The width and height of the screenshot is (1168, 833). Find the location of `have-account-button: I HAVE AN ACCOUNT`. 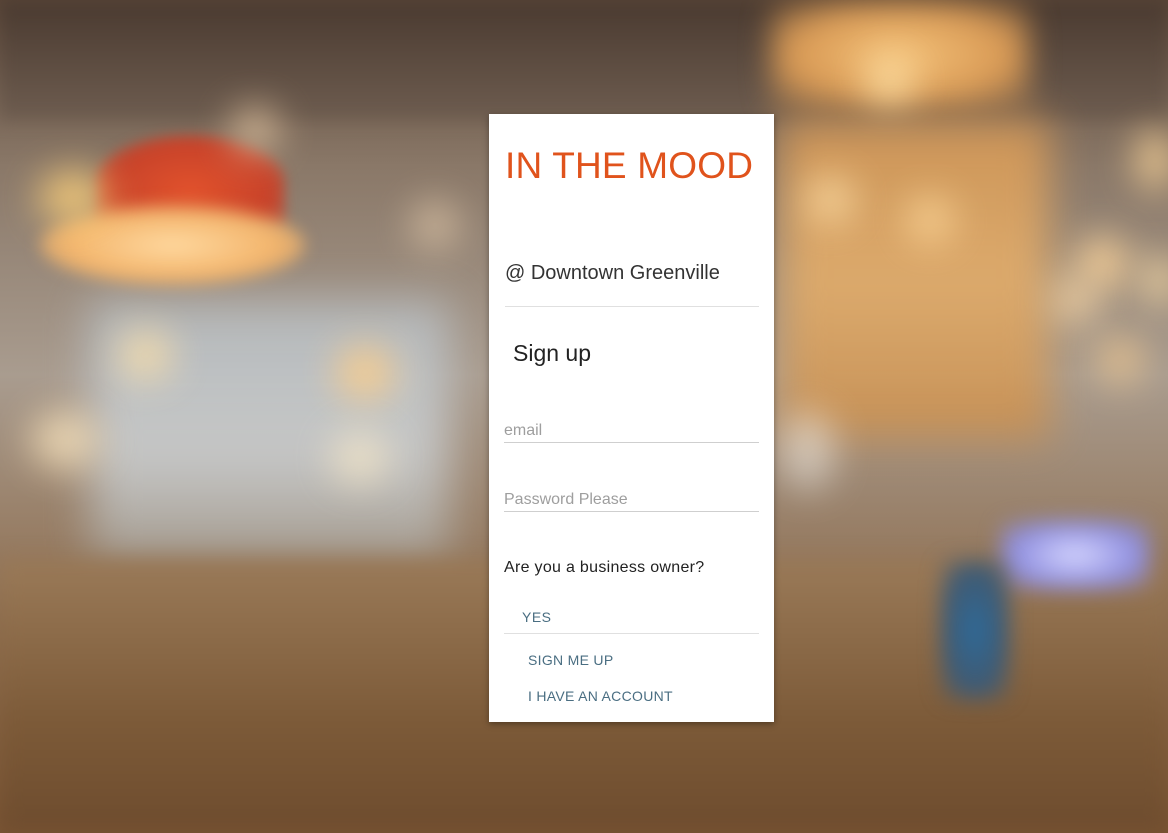

have-account-button: I HAVE AN ACCOUNT is located at coordinates (600, 696).